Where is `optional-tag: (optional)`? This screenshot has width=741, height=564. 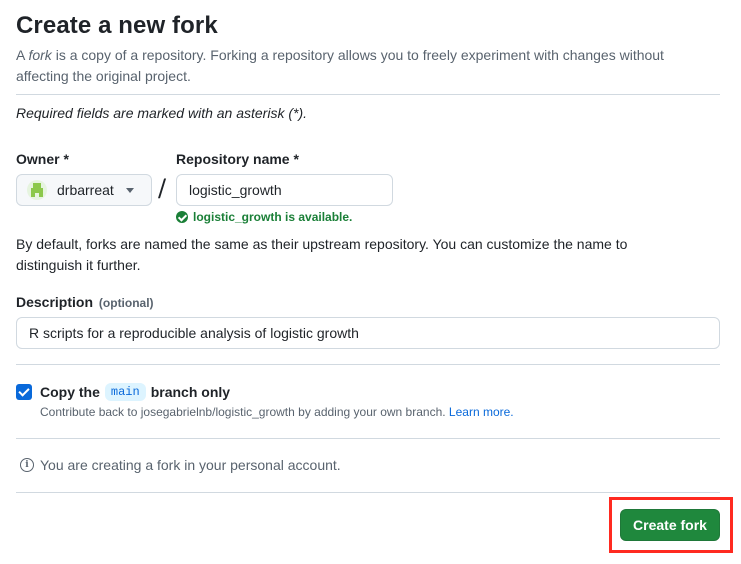
optional-tag: (optional) is located at coordinates (126, 303).